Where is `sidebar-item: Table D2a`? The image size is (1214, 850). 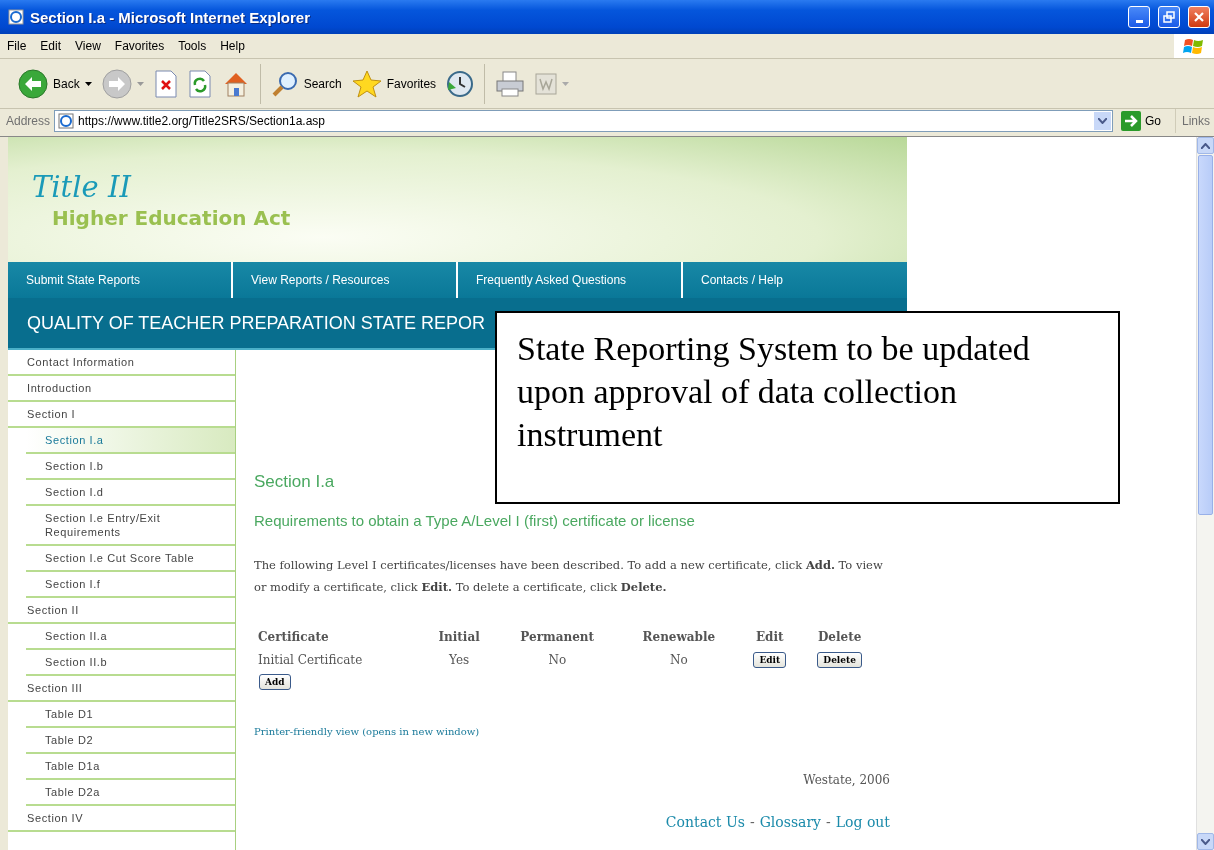 sidebar-item: Table D2a is located at coordinates (130, 793).